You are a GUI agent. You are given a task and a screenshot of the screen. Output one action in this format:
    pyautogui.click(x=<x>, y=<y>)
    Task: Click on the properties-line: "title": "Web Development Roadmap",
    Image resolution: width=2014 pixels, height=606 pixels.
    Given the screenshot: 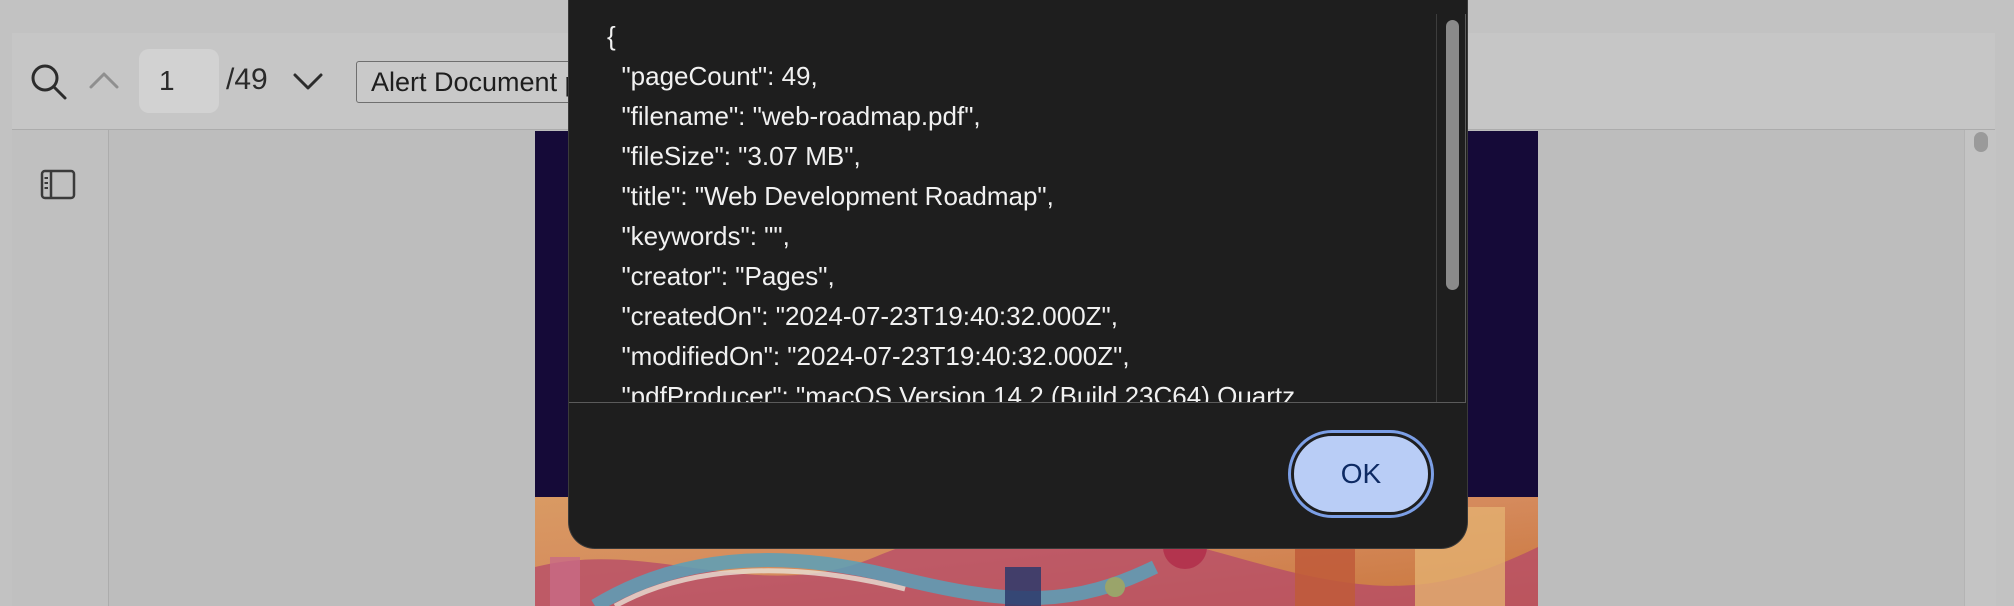 What is the action you would take?
    pyautogui.click(x=830, y=196)
    